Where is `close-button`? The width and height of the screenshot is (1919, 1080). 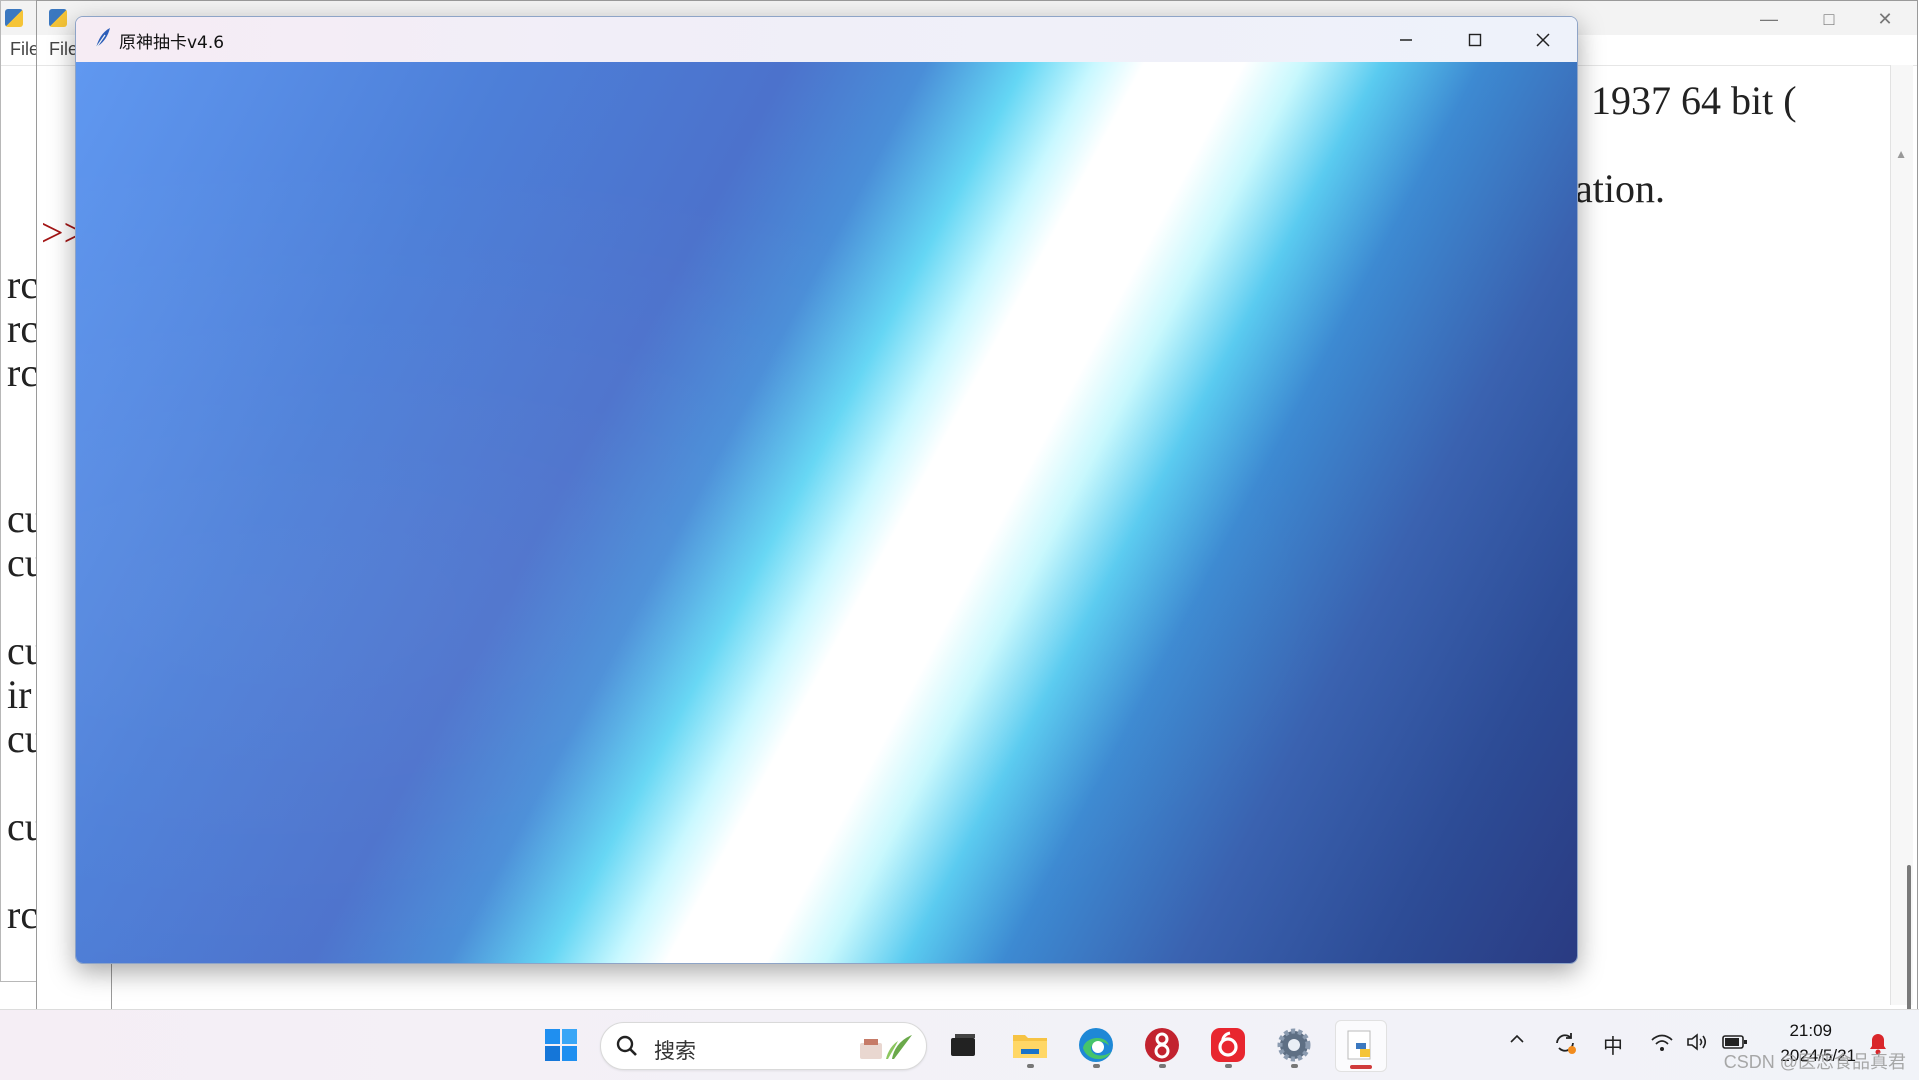
close-button is located at coordinates (1543, 39).